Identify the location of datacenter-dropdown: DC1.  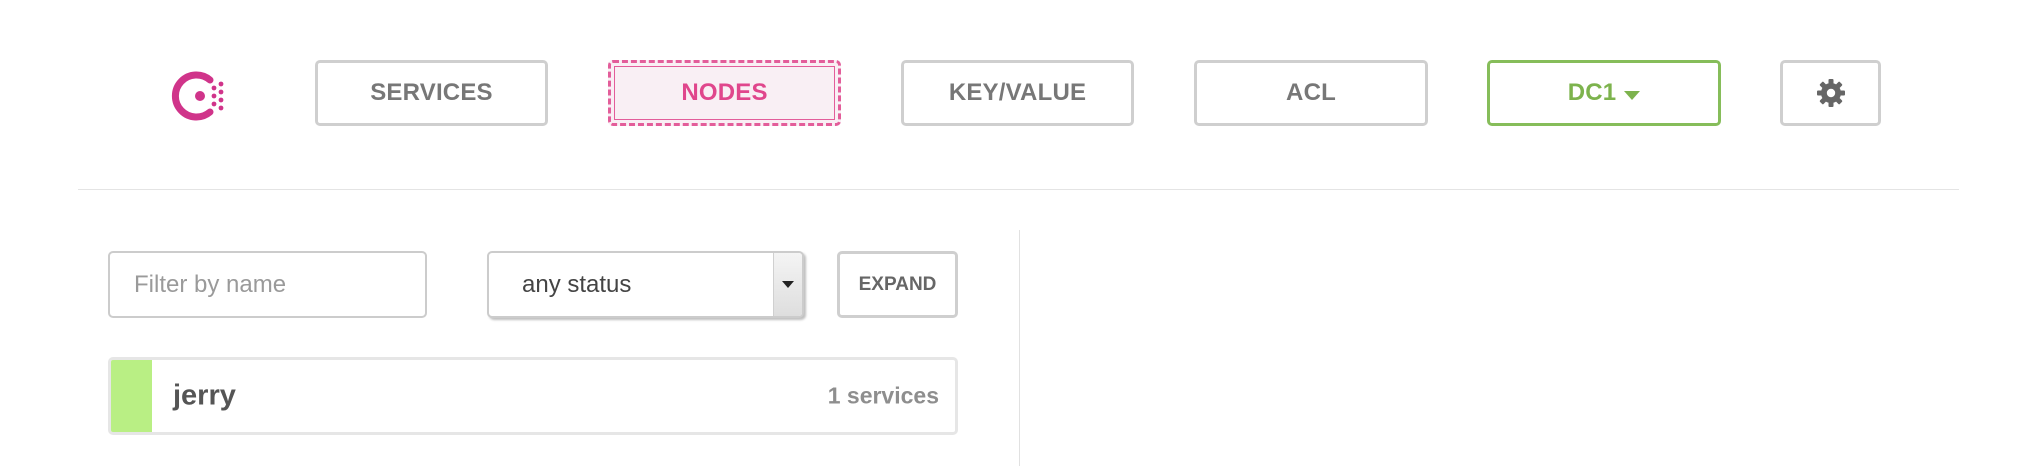
(1604, 93).